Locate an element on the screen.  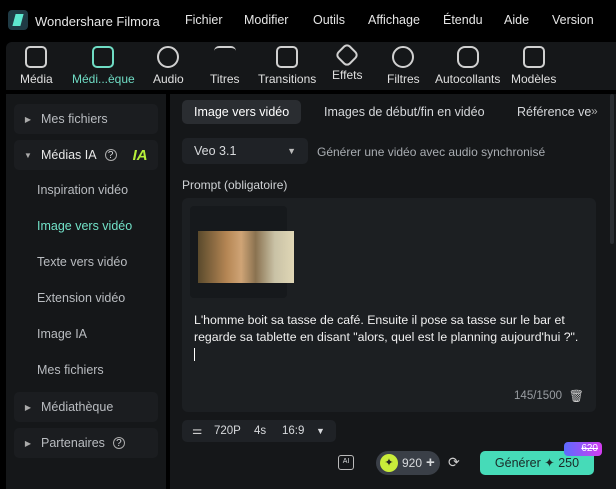
sparkle-icon: ✦ is located at coordinates (549, 463).